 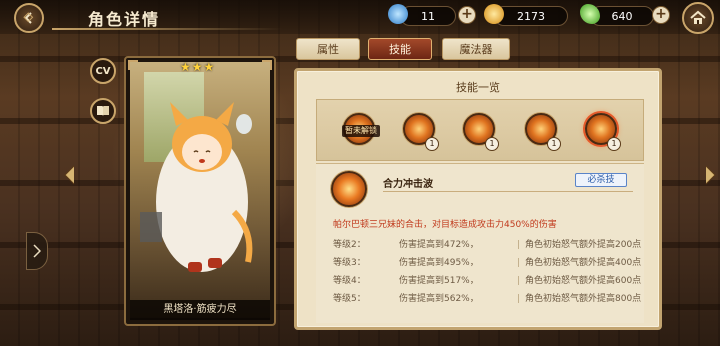 I want to click on level-rage-bonus: 角色初始怒气额外提高800点, so click(x=583, y=299).